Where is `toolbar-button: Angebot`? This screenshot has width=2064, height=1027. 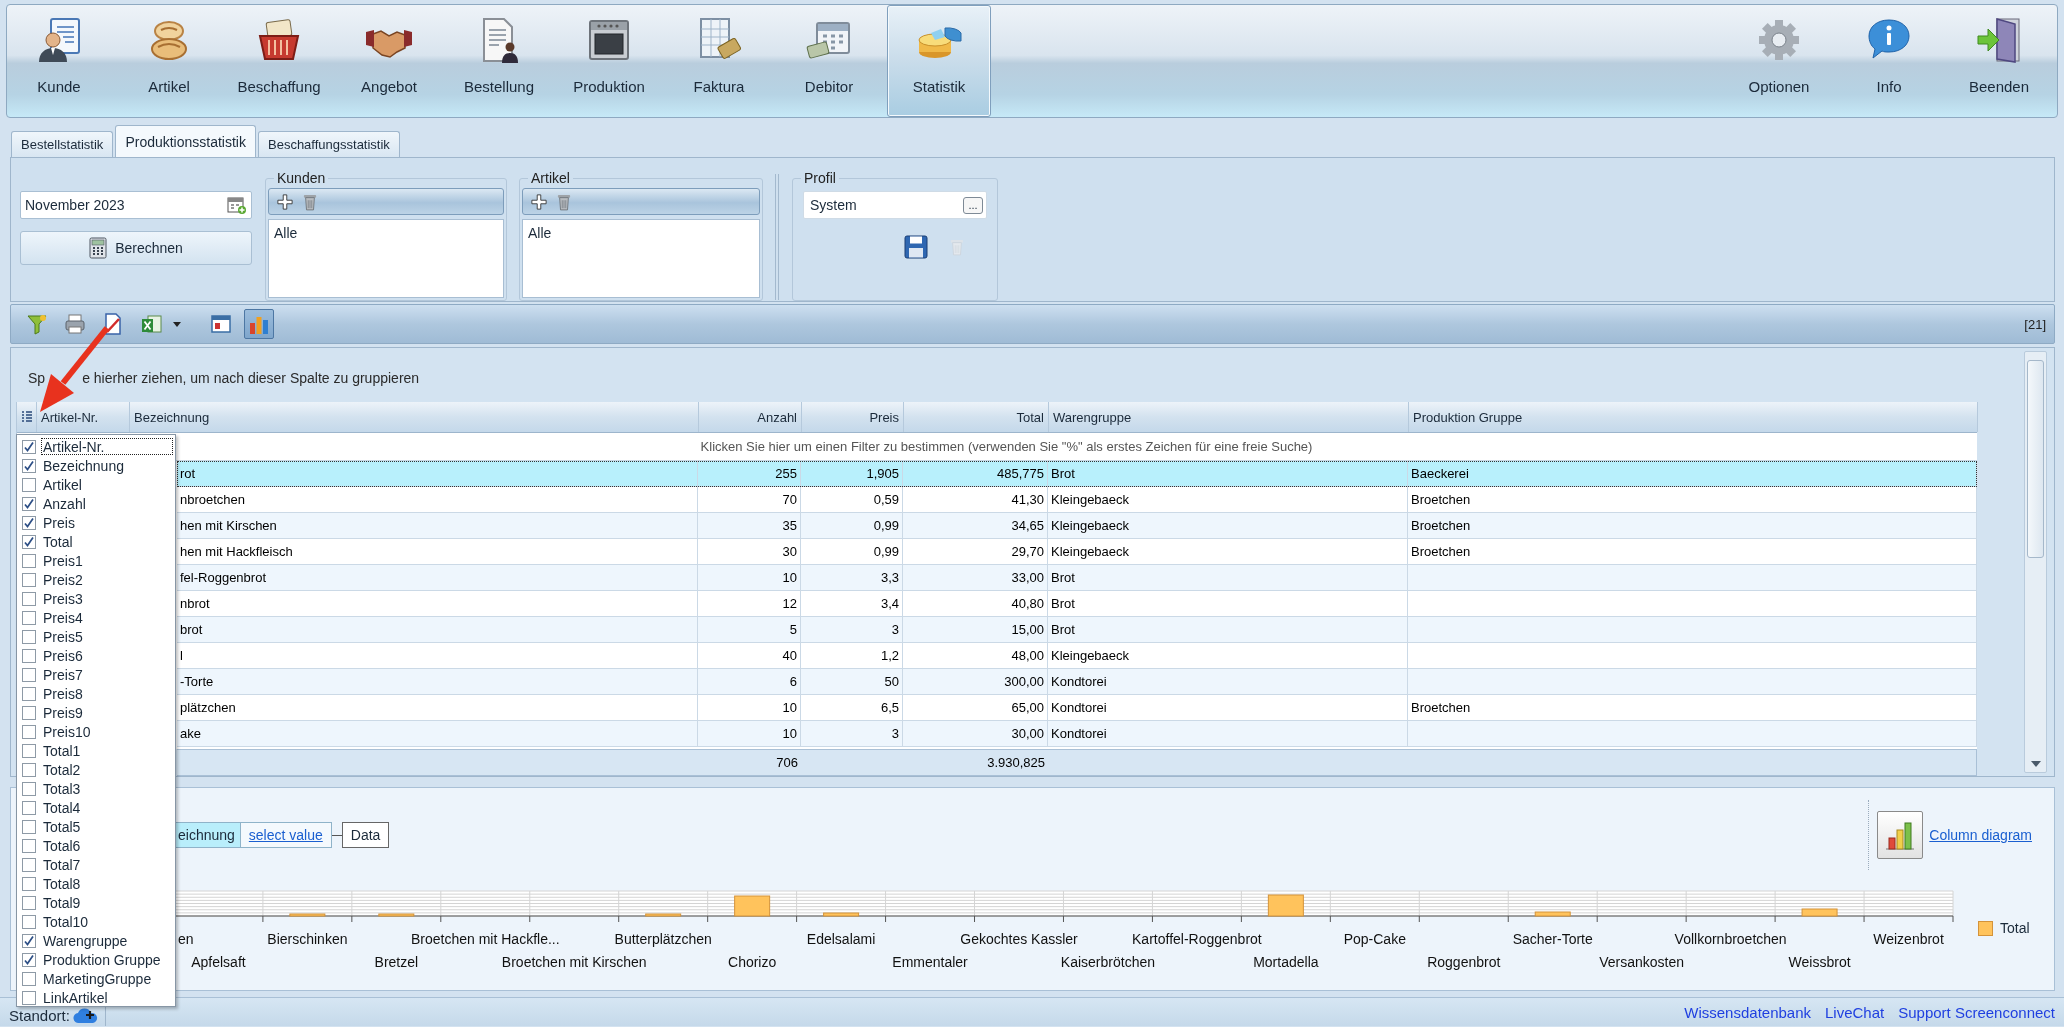 toolbar-button: Angebot is located at coordinates (389, 61).